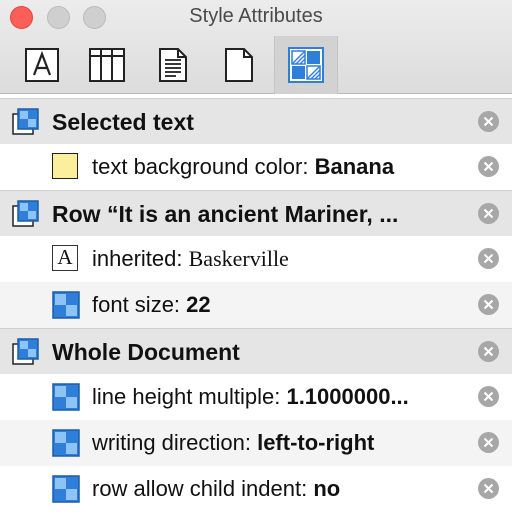  Describe the element at coordinates (140, 258) in the screenshot. I see `attribute-name: inherited:` at that location.